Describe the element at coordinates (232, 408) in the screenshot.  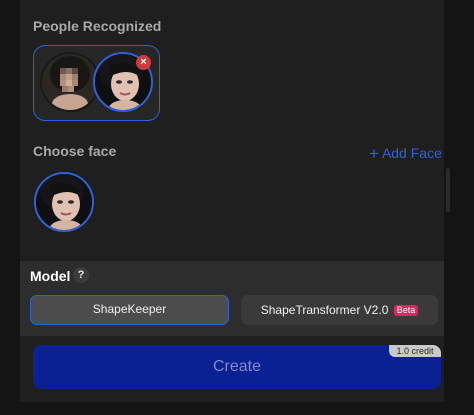
I see `bottom-edge` at that location.